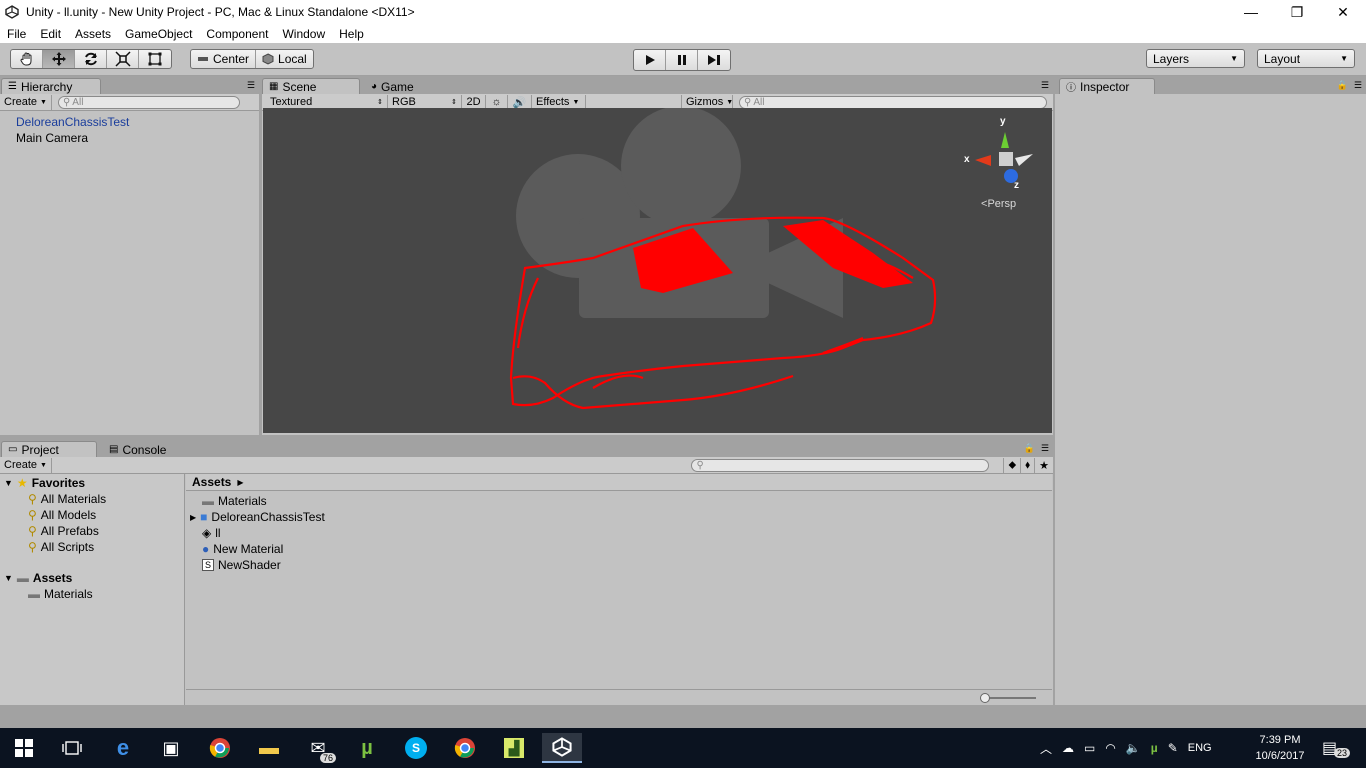 This screenshot has width=1366, height=768. Describe the element at coordinates (49, 449) in the screenshot. I see `tab-project: ▭ Project` at that location.